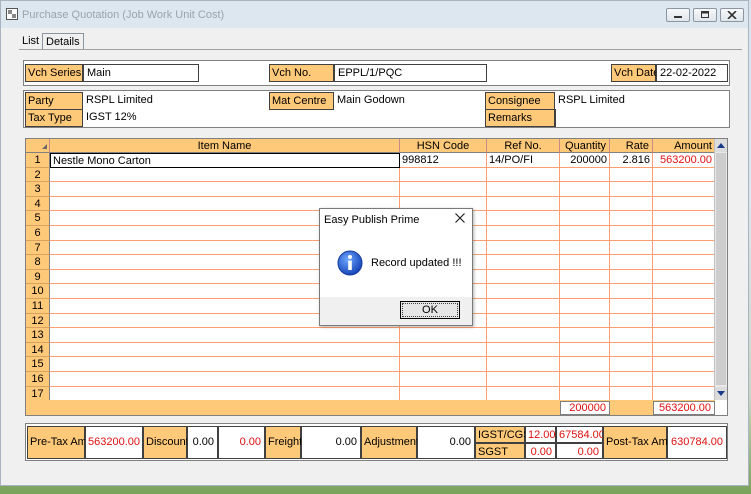  What do you see at coordinates (30, 41) in the screenshot?
I see `tab-list: List` at bounding box center [30, 41].